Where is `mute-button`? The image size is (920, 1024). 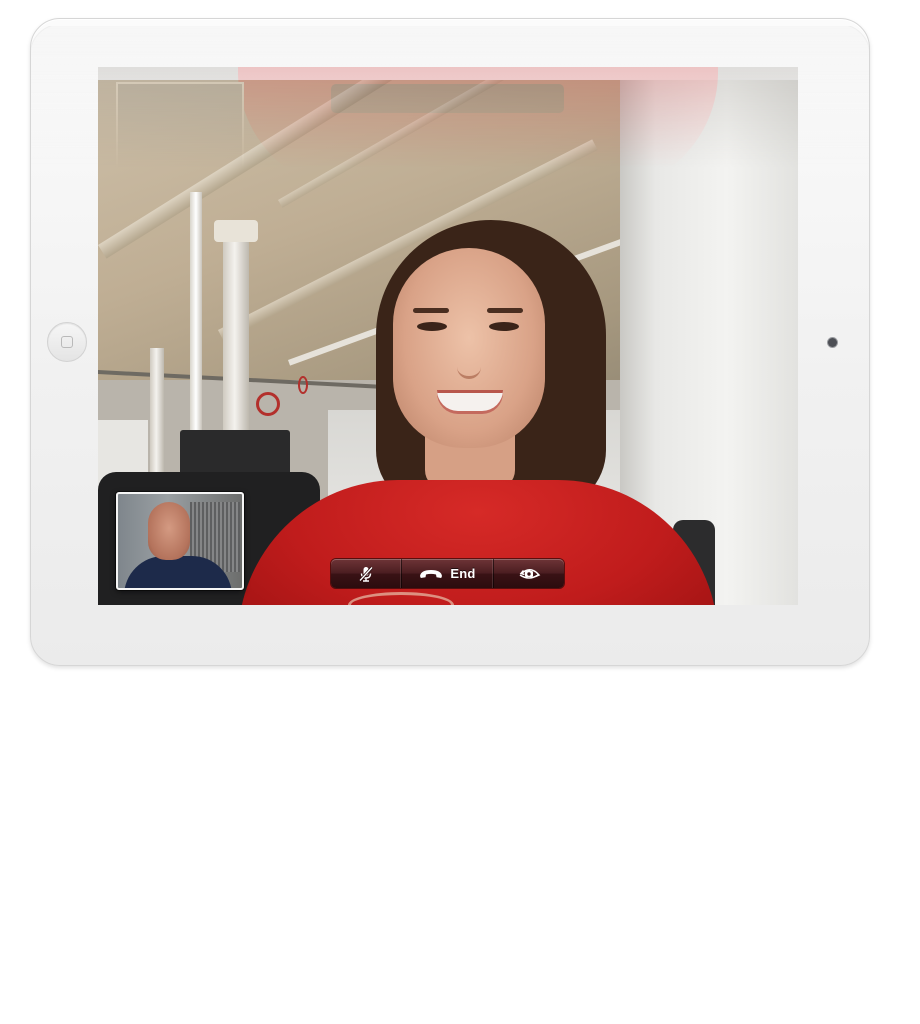
mute-button is located at coordinates (366, 573).